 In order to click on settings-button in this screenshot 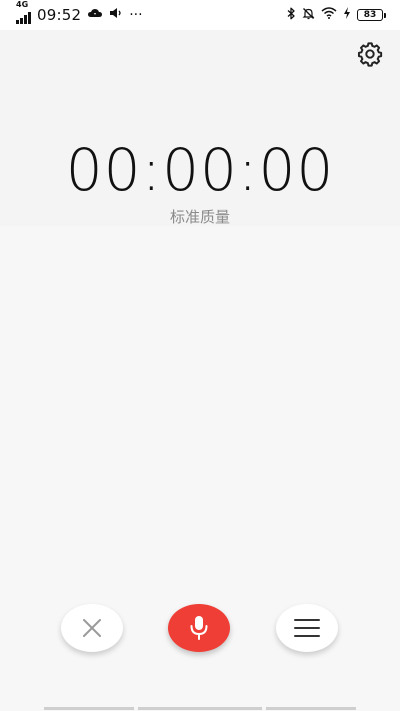, I will do `click(370, 54)`.